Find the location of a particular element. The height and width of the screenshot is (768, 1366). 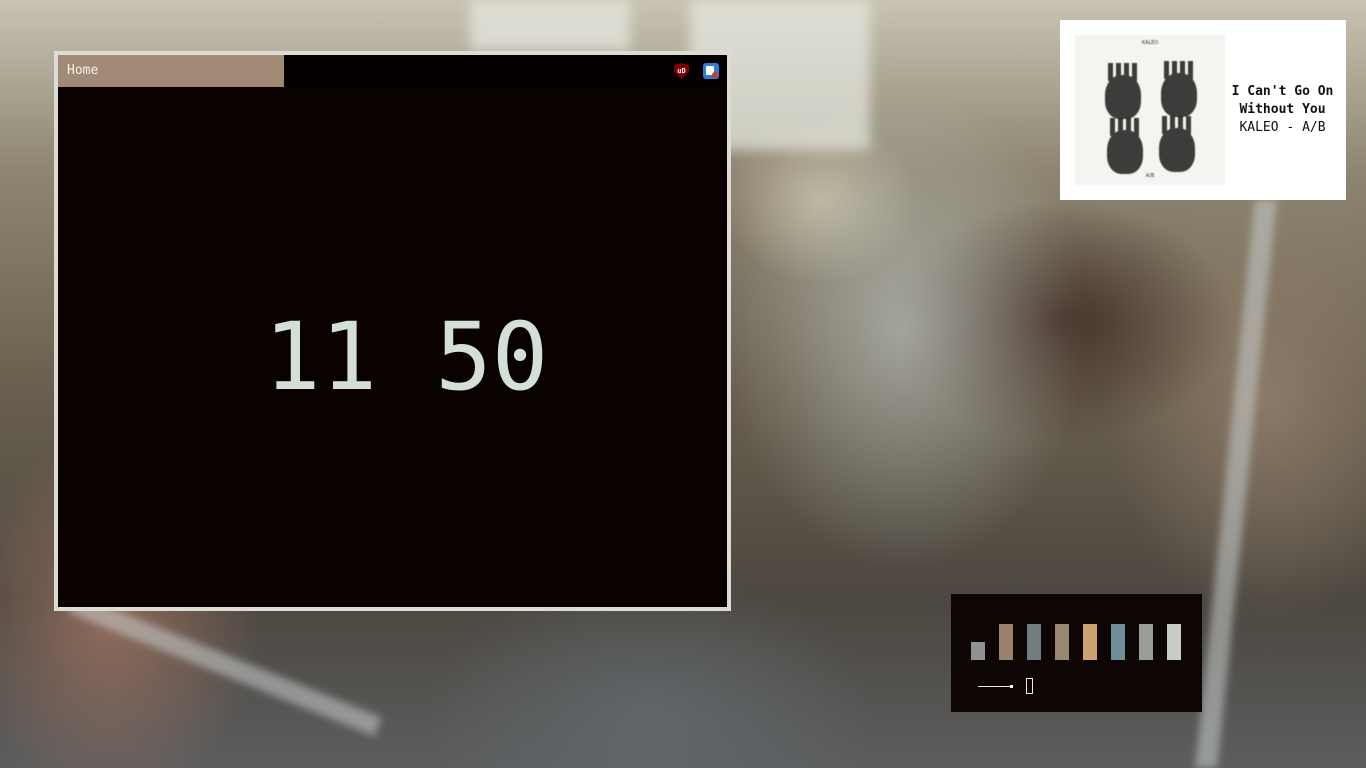

tab-home: Home is located at coordinates (171, 71).